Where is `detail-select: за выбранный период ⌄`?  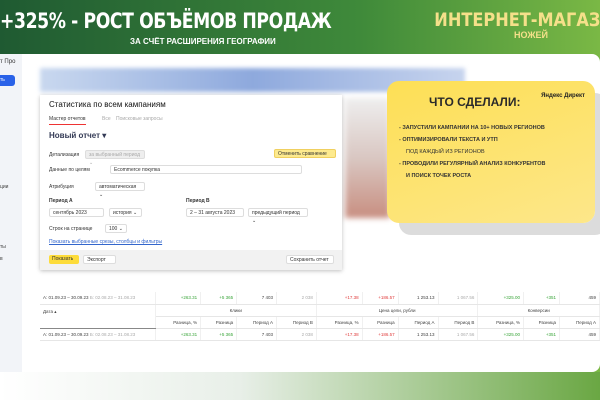 detail-select: за выбранный период ⌄ is located at coordinates (115, 158).